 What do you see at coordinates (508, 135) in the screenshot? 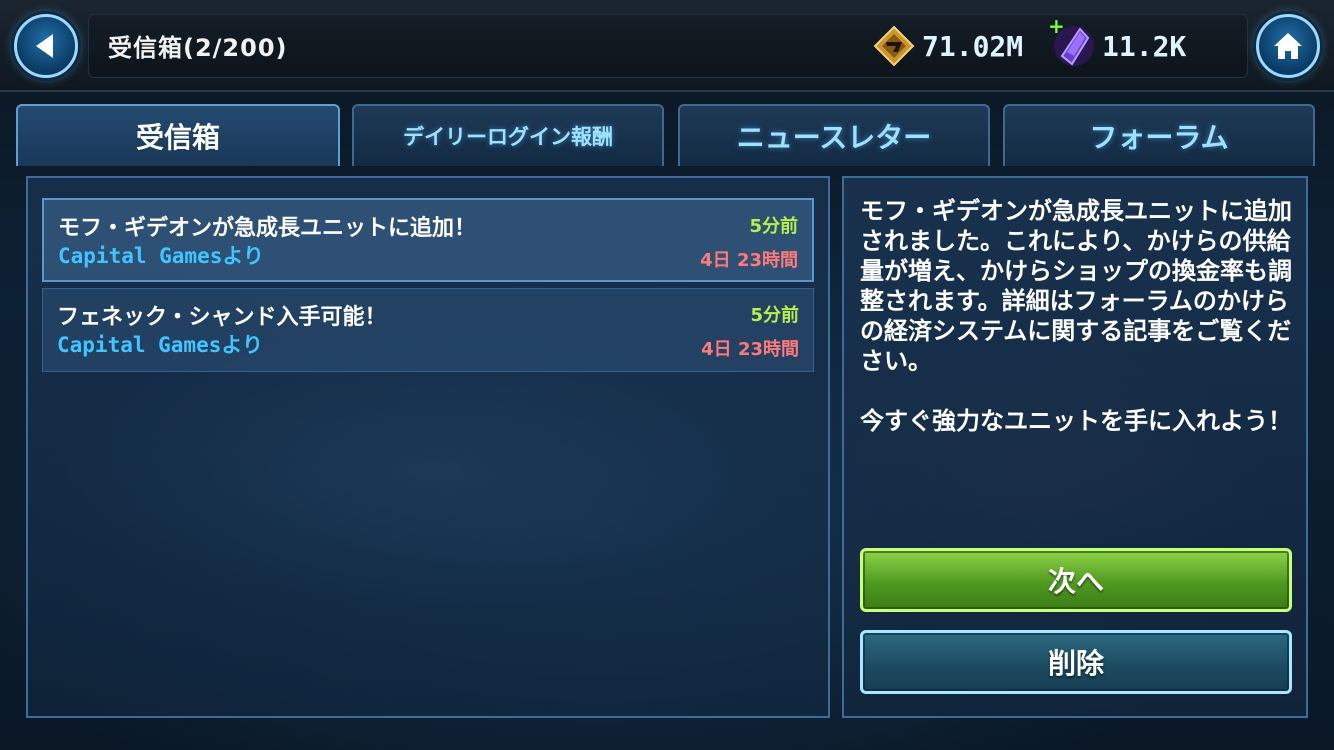
I see `tab-daily-login-rewards: デイリーログイン報酬` at bounding box center [508, 135].